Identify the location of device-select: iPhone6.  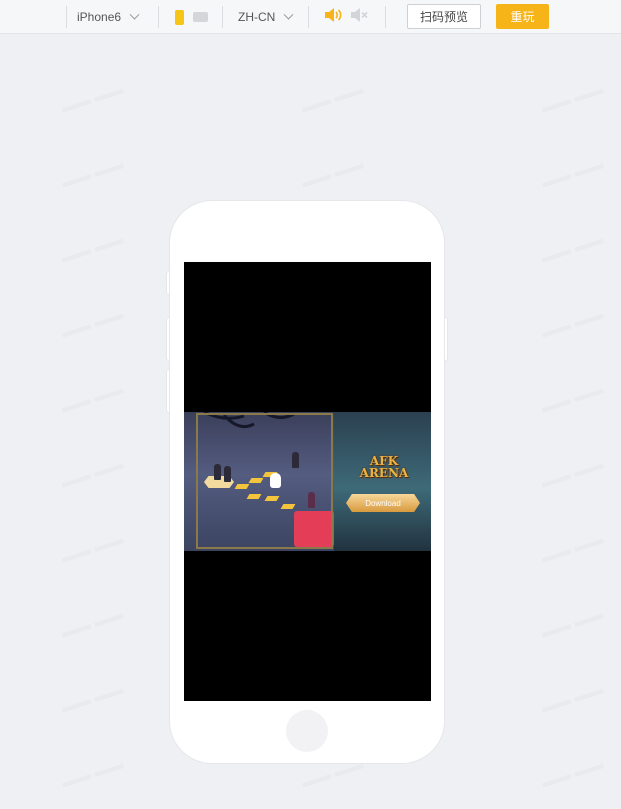
(108, 17).